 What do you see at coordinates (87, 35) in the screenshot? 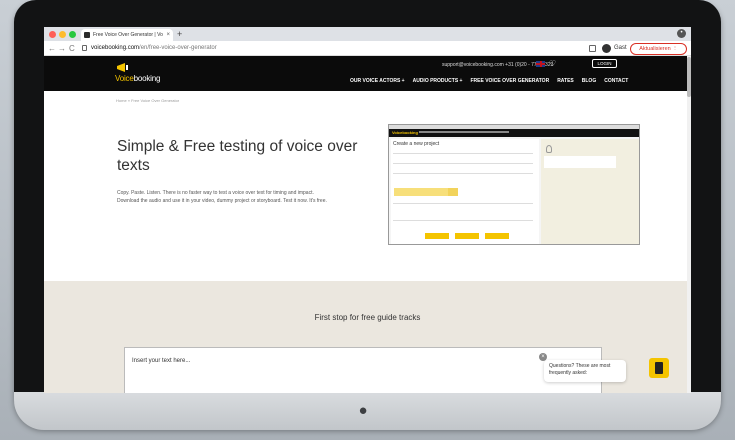
I see `favicon-icon` at bounding box center [87, 35].